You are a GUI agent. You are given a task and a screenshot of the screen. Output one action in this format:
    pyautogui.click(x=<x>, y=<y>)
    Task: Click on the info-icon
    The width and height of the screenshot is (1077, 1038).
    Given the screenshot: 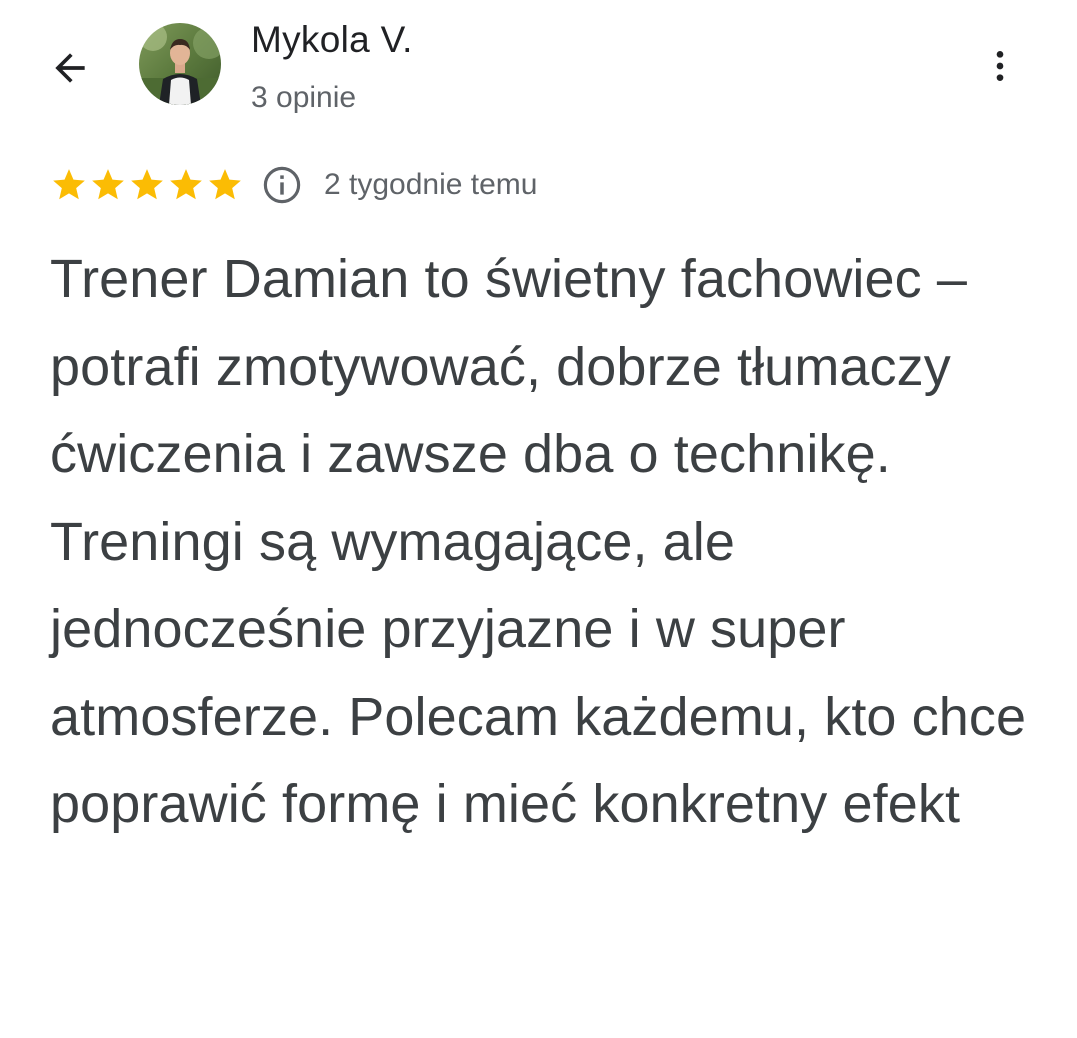 What is the action you would take?
    pyautogui.click(x=282, y=185)
    